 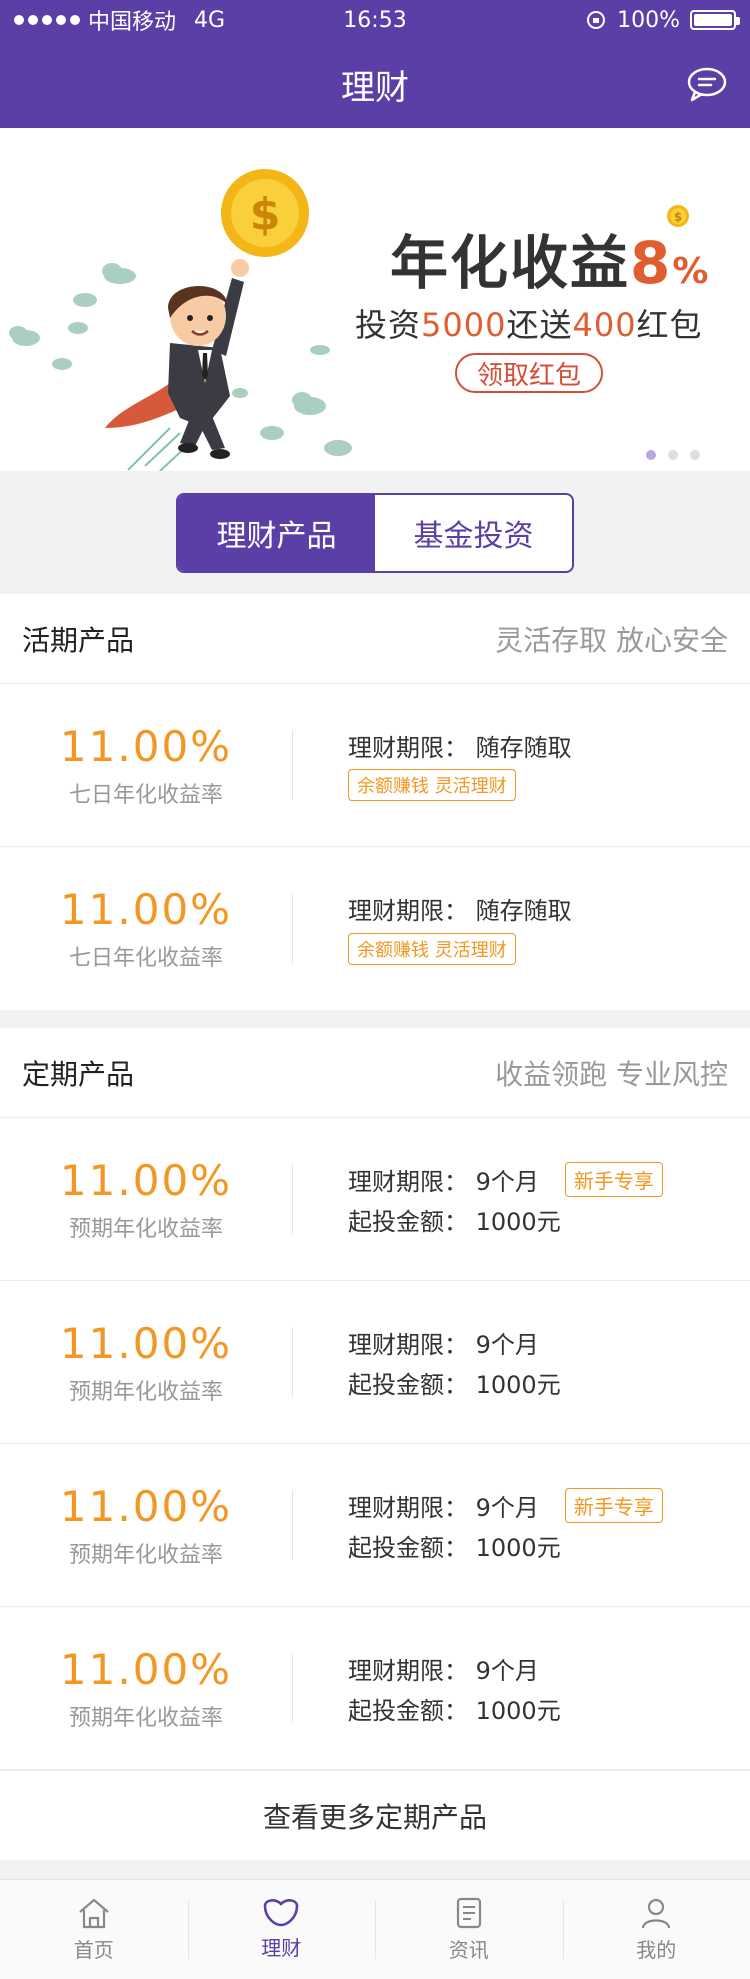 I want to click on banner-headline-pct: %, so click(x=691, y=271).